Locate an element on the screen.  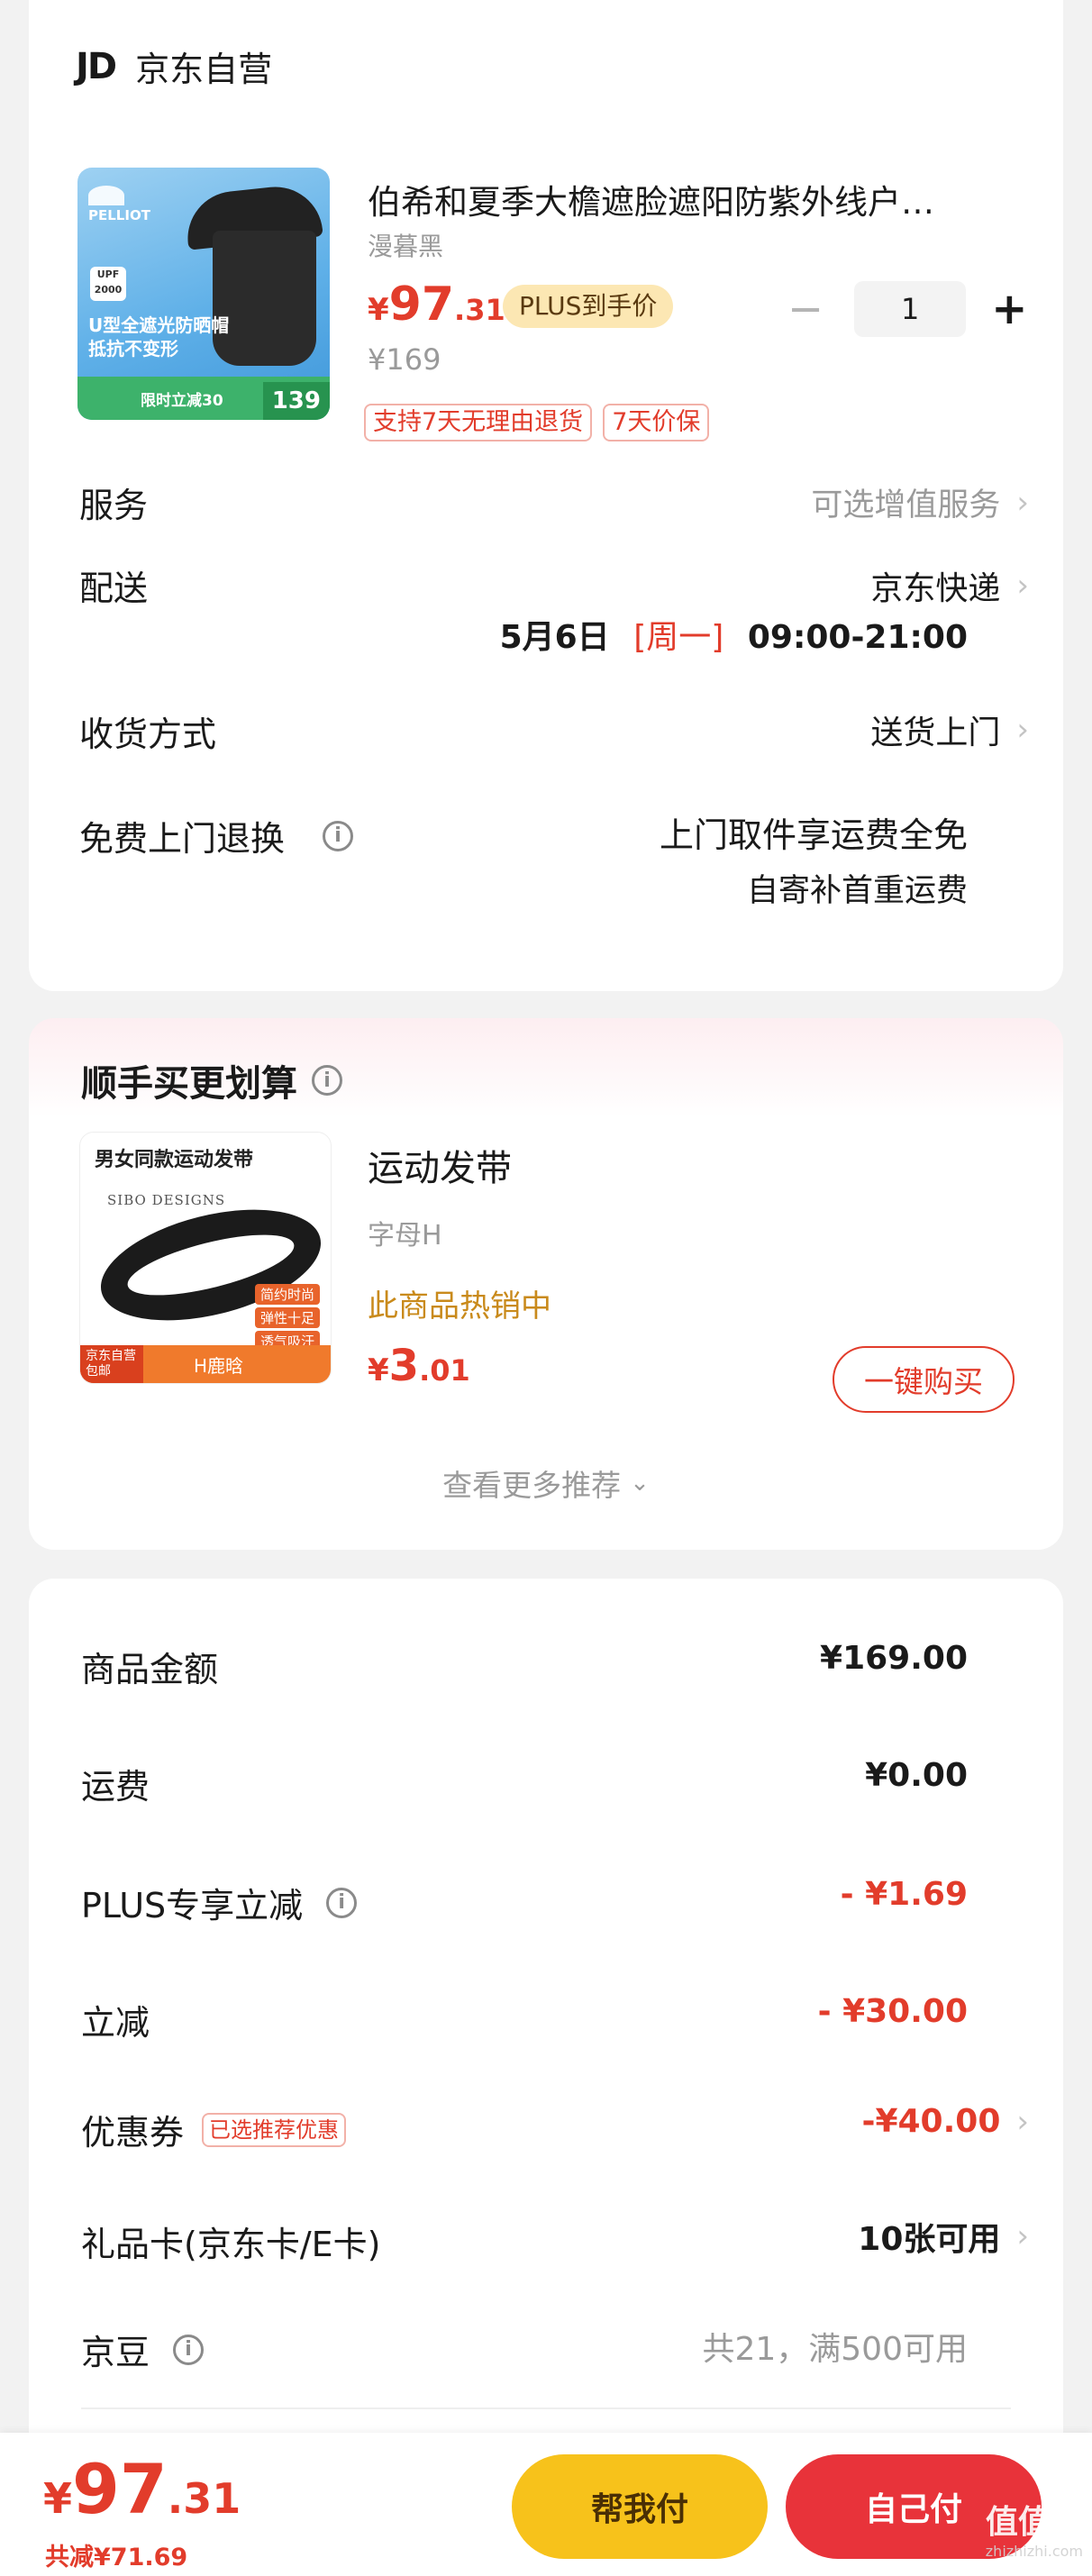
delivery-label: 配送 is located at coordinates (114, 588).